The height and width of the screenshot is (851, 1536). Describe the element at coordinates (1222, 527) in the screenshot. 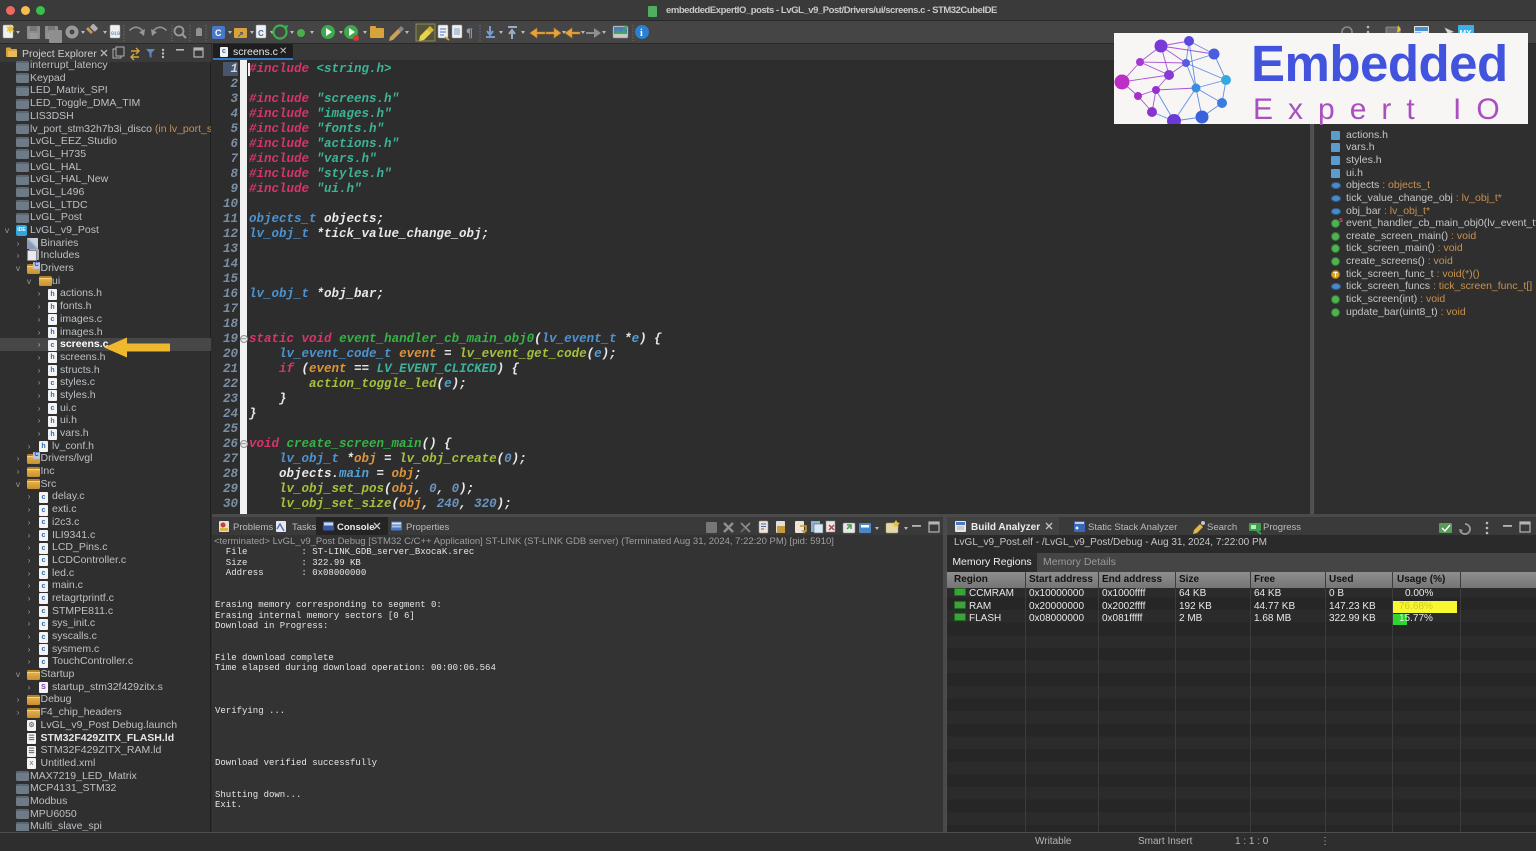

I see `svg-text: Search` at that location.